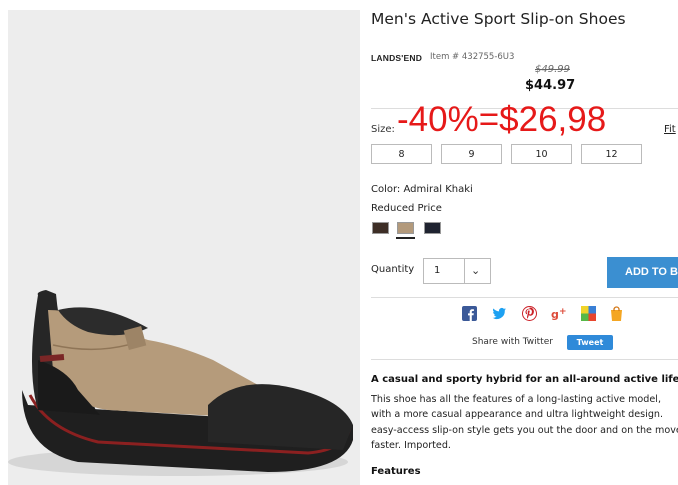  What do you see at coordinates (555, 314) in the screenshot?
I see `svg-text: g` at bounding box center [555, 314].